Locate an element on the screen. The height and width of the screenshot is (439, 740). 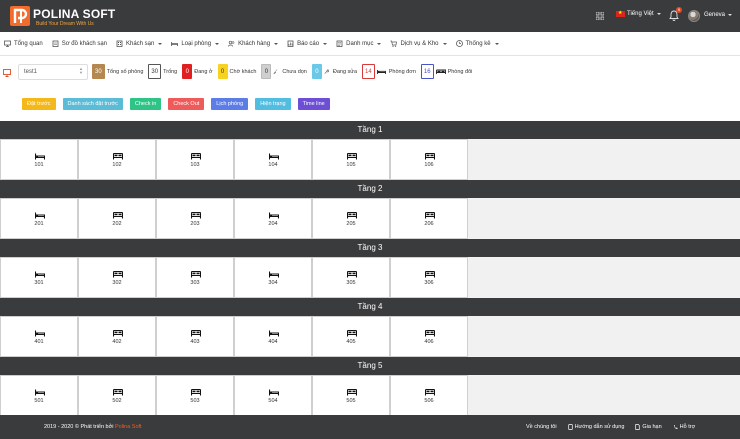
room-204: 204 is located at coordinates (273, 218).